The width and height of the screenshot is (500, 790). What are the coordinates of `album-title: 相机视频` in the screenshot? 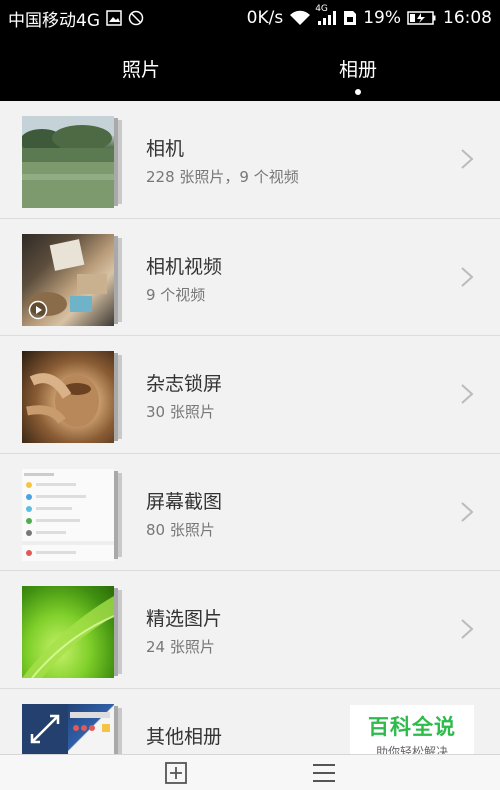 It's located at (184, 266).